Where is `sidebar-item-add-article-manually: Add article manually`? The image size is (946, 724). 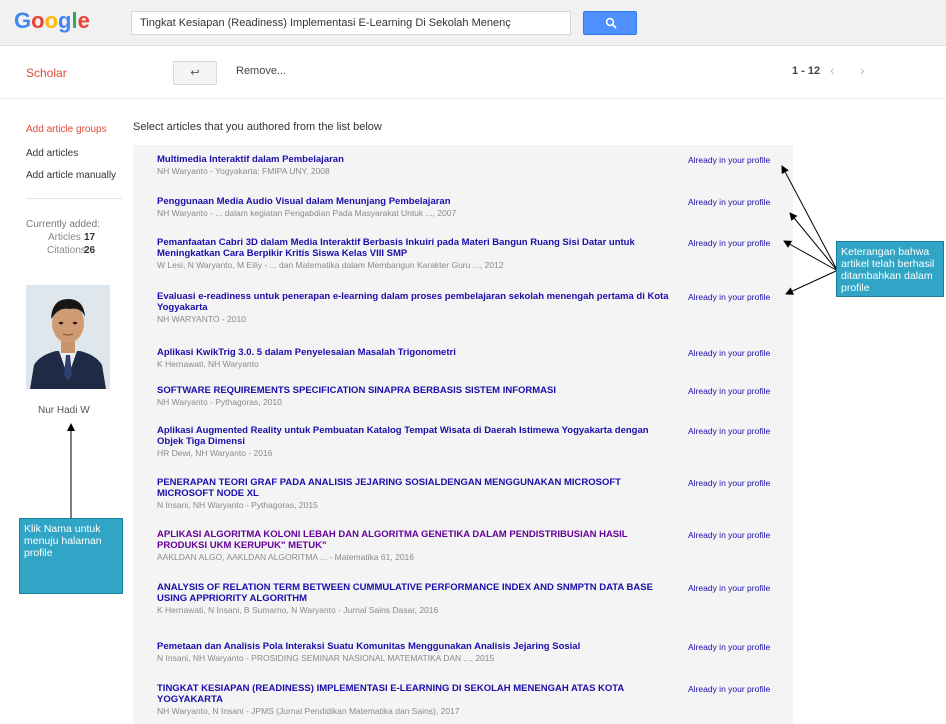
sidebar-item-add-article-manually: Add article manually is located at coordinates (71, 175).